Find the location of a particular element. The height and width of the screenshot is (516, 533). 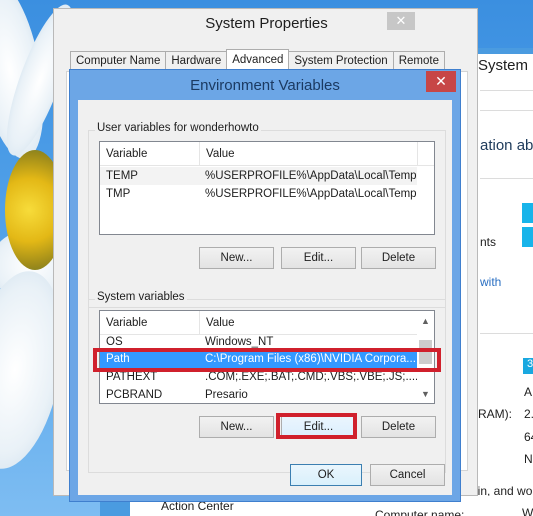

cancel-button: Cancel is located at coordinates (407, 475).